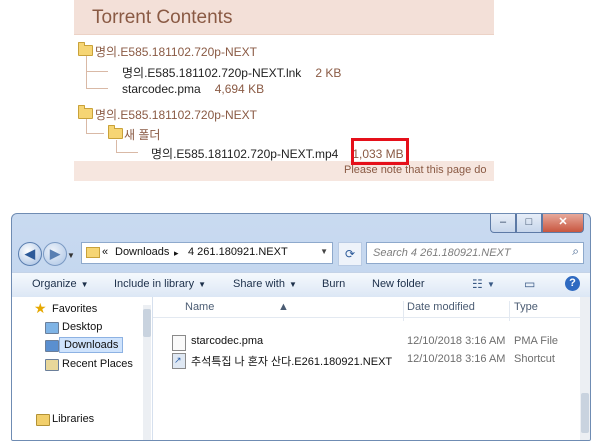  What do you see at coordinates (244, 154) in the screenshot?
I see `torrent-file-name: 명의.E585.181102.720p-NEXT.mp4` at bounding box center [244, 154].